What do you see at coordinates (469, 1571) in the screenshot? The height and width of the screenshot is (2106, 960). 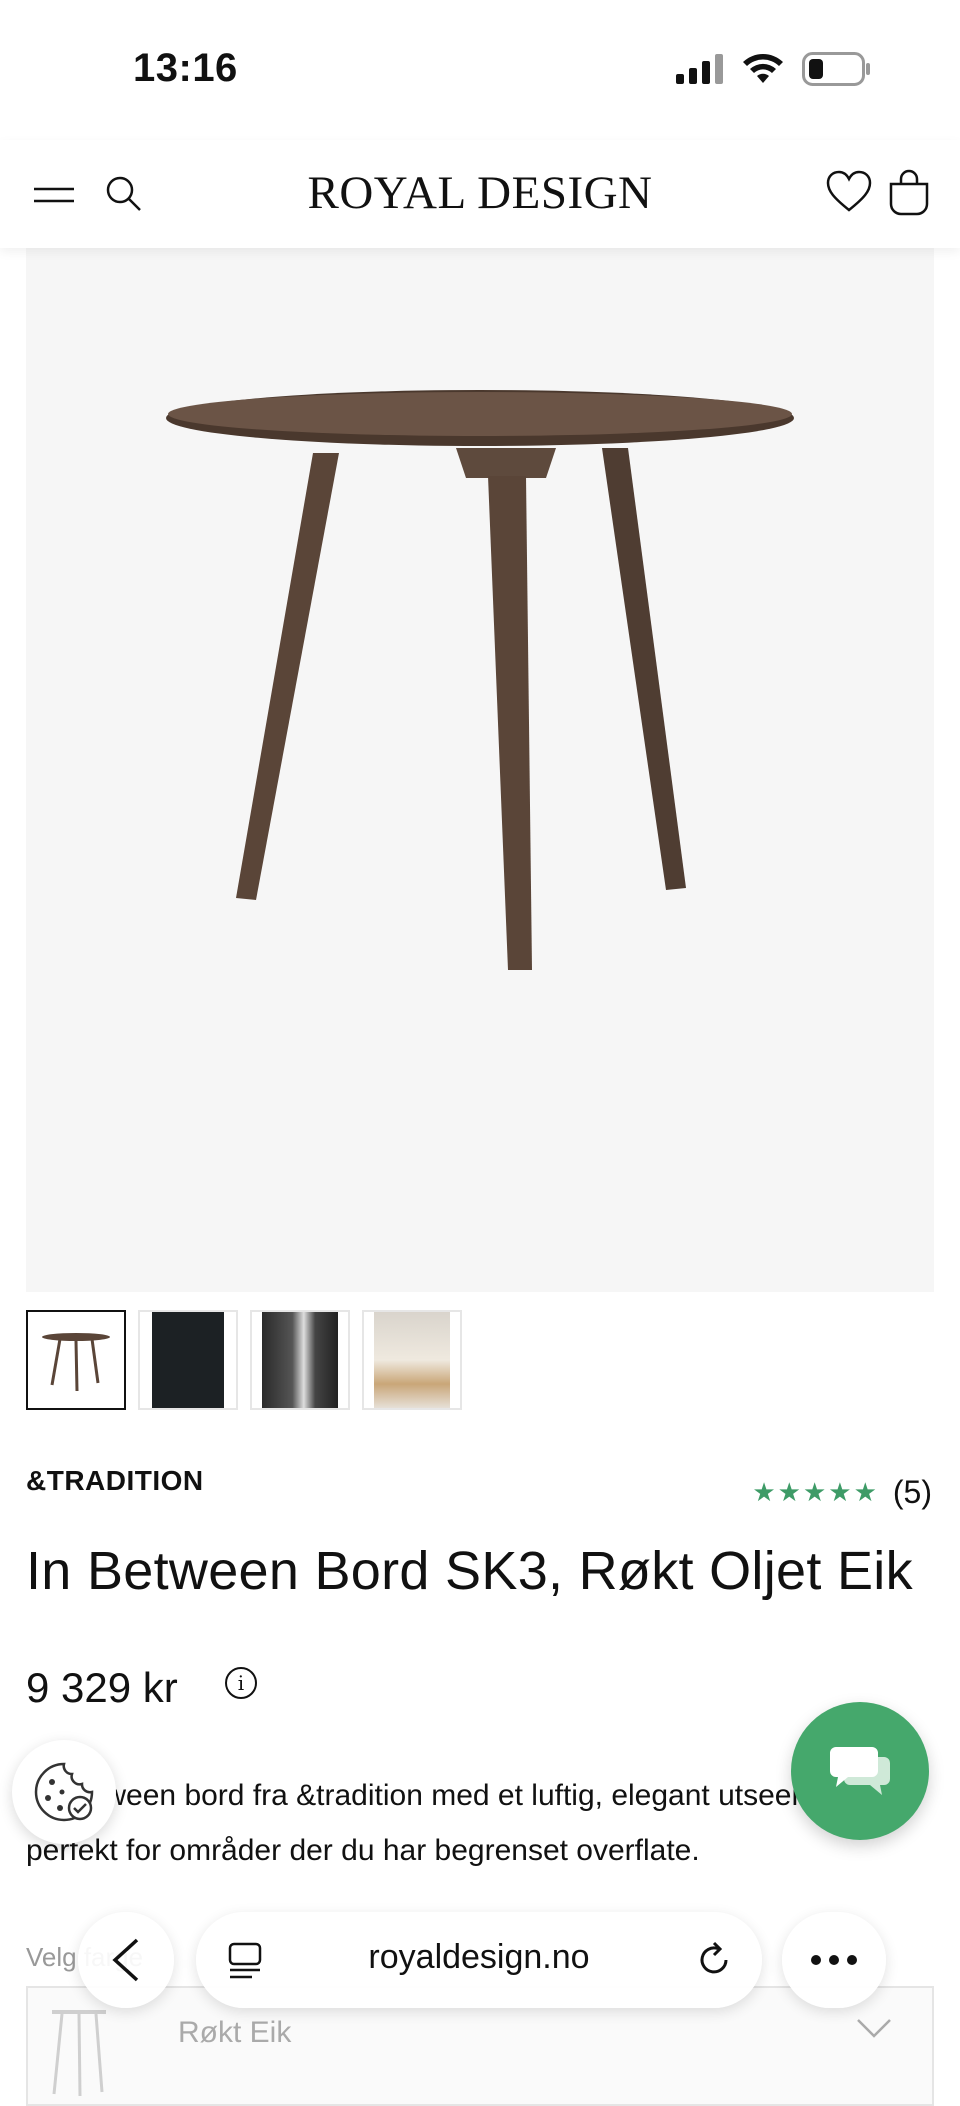 I see `product-title: In Between Bord SK3, Røkt Oljet Eik` at bounding box center [469, 1571].